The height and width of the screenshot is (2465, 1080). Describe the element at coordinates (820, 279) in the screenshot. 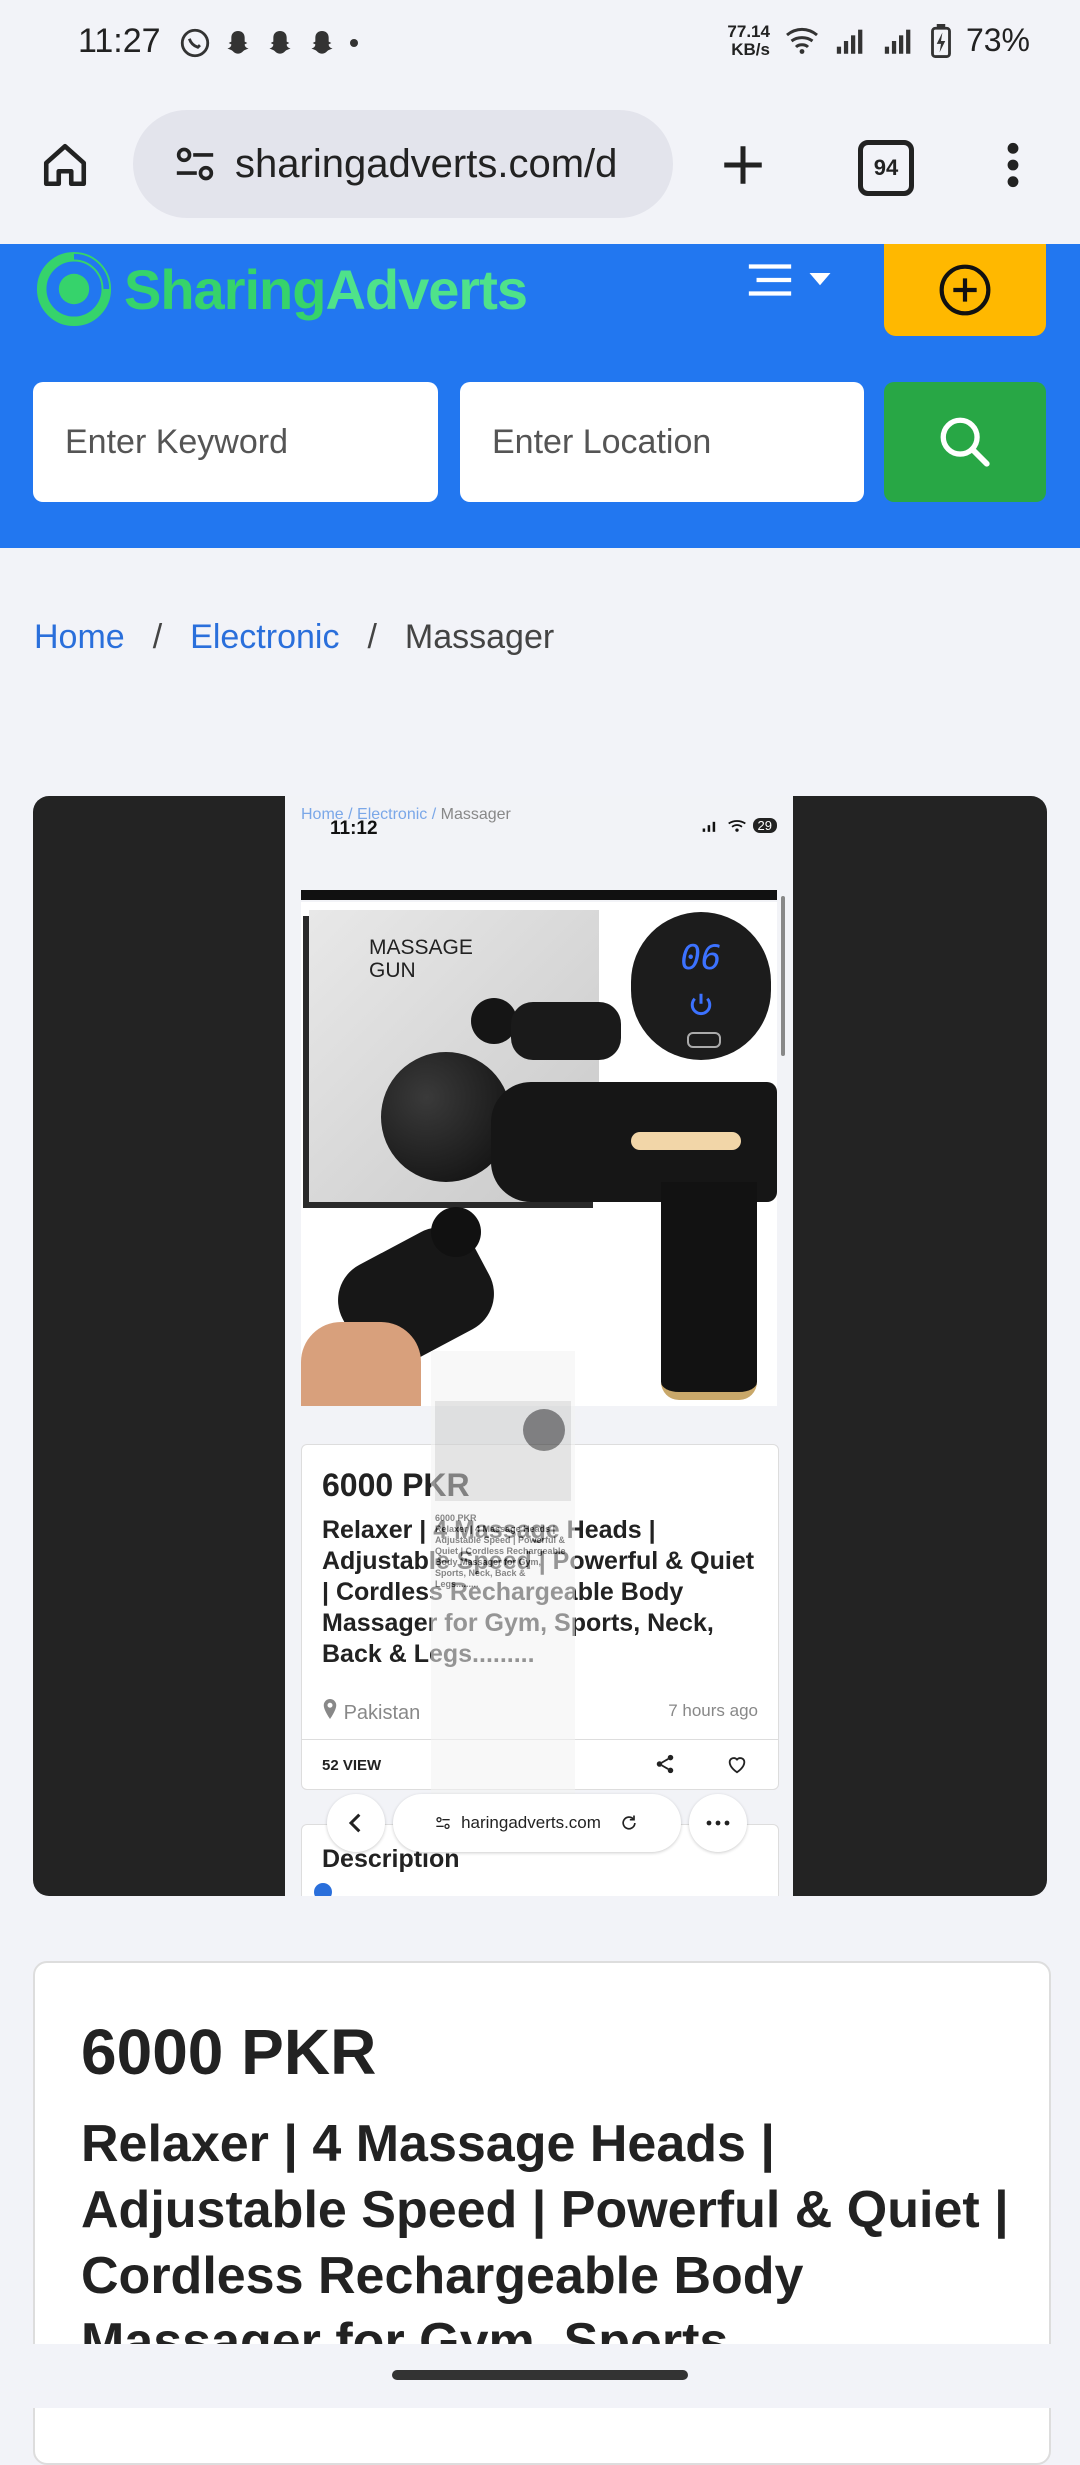

I see `chevron-down-icon` at that location.